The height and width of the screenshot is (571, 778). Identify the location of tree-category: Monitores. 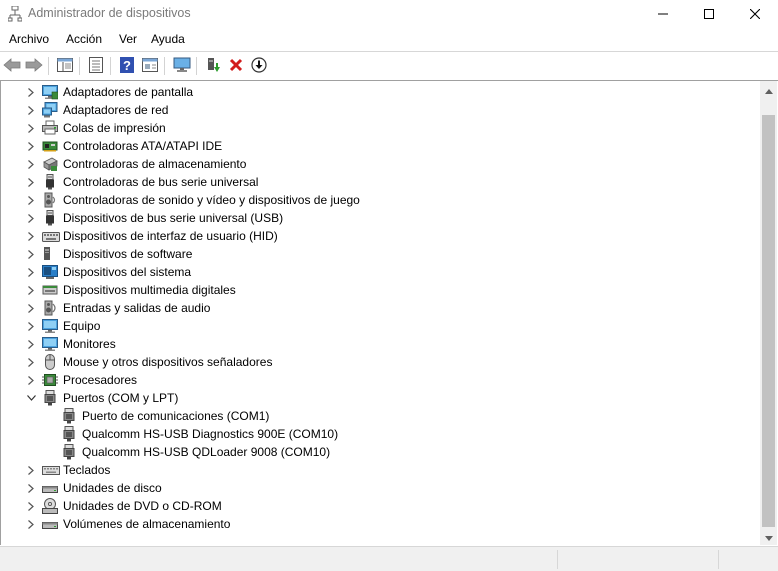
(381, 344).